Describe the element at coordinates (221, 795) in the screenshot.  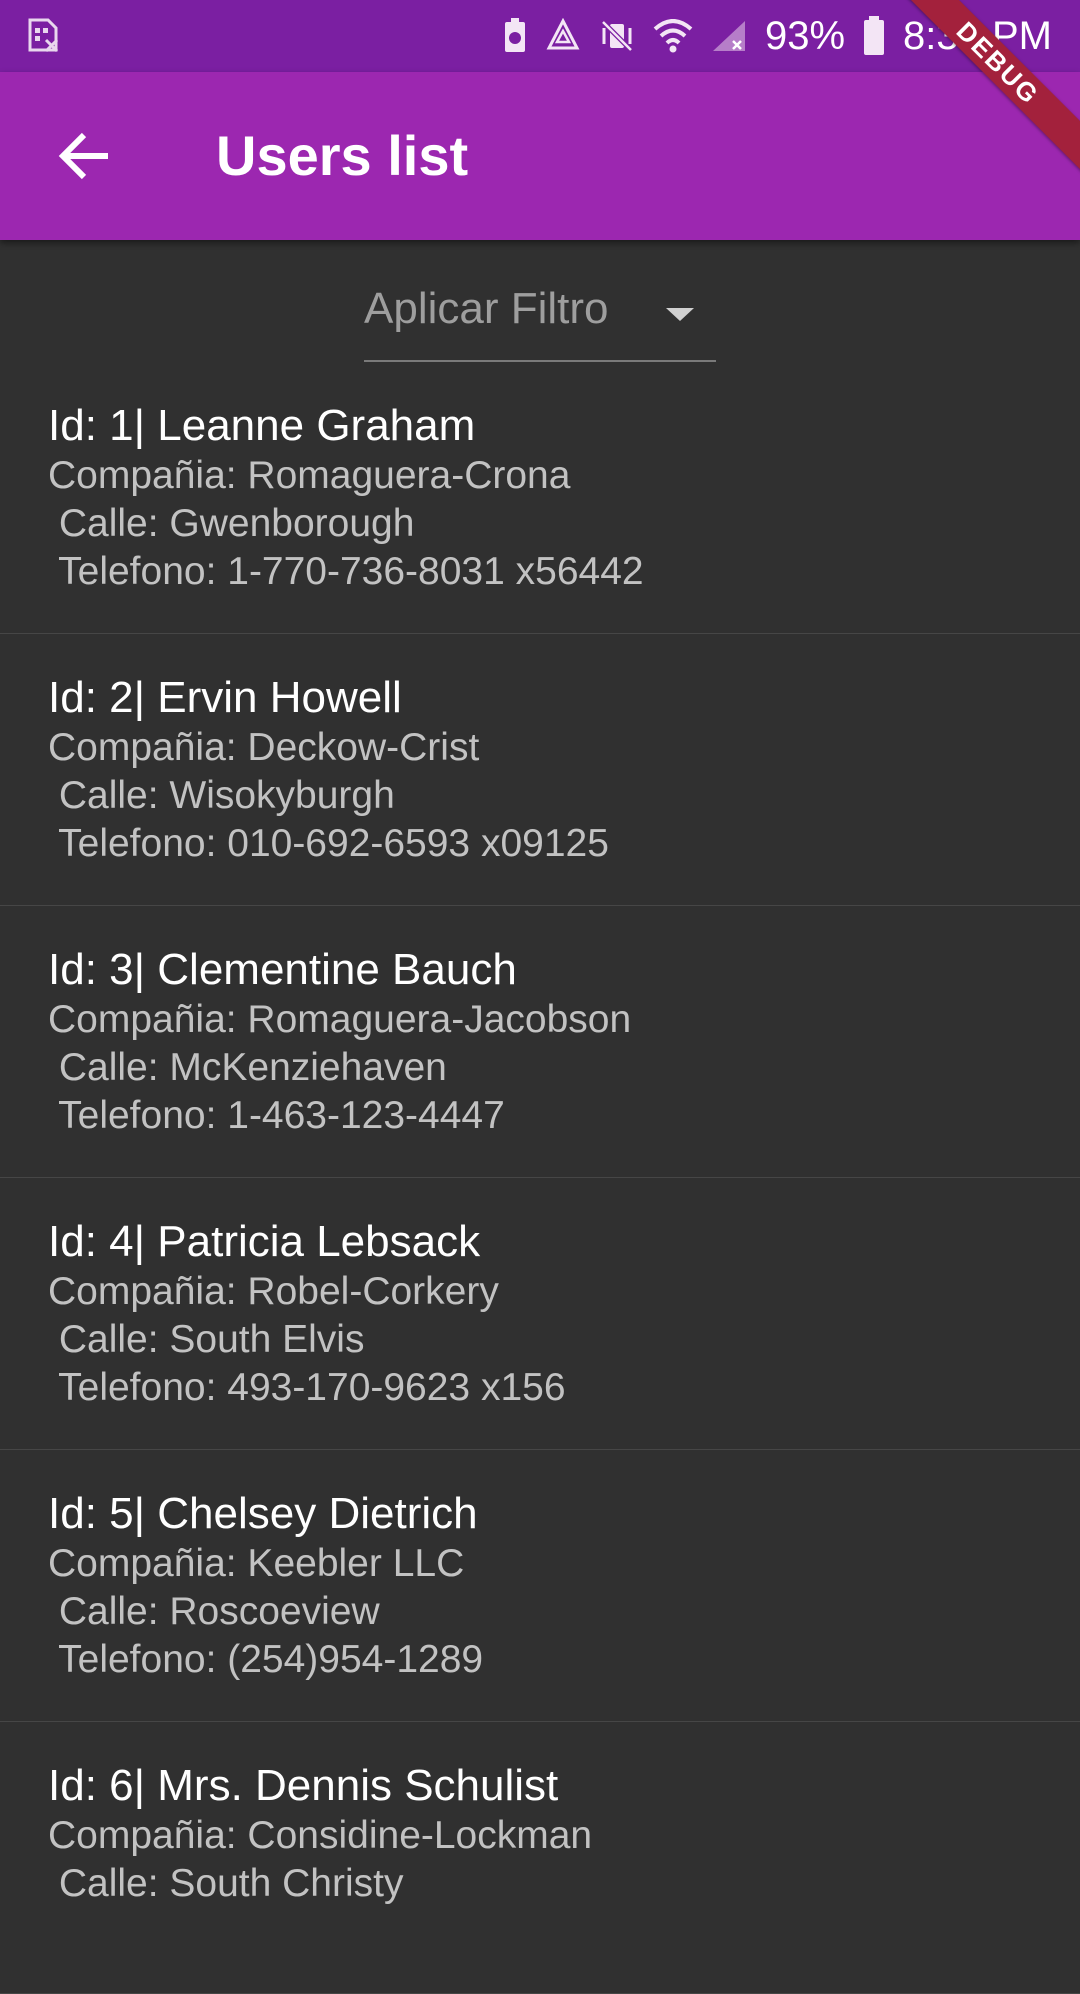
I see `user-street: Calle: Wisokyburgh` at that location.